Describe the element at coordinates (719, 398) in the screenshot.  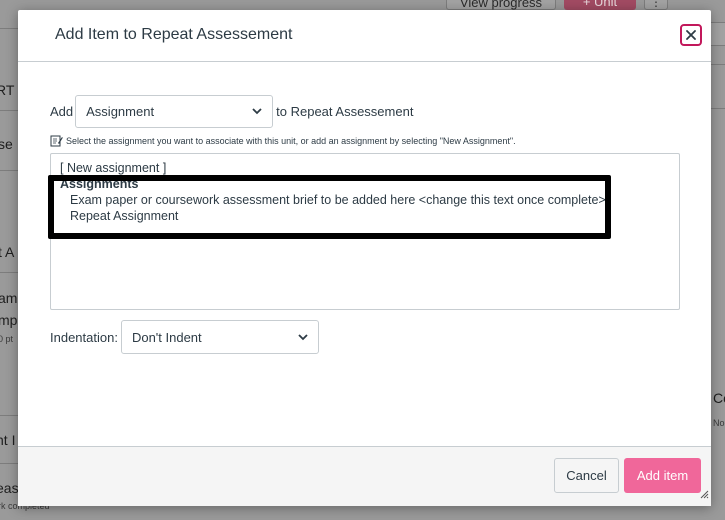
I see `background-text: Co` at that location.